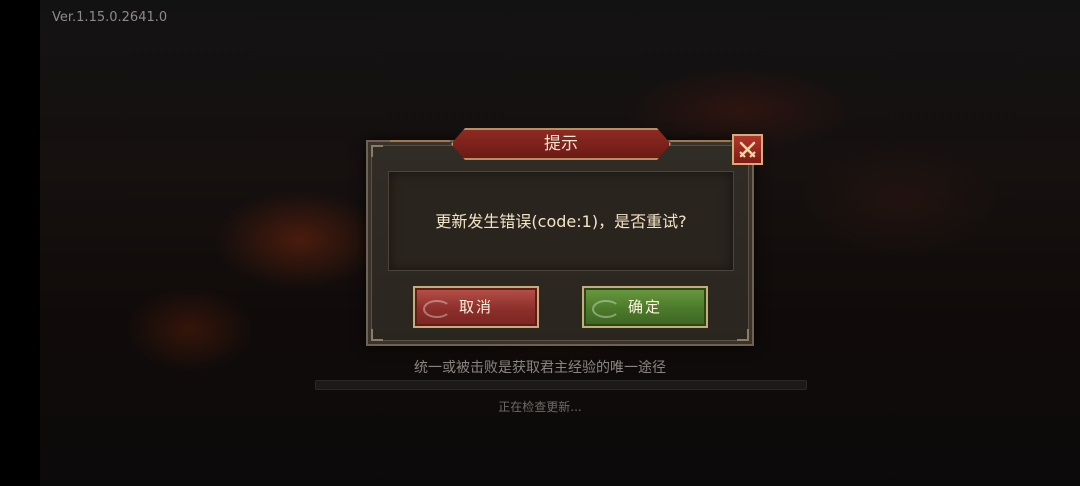  I want to click on close-crossed-swords-icon, so click(747, 149).